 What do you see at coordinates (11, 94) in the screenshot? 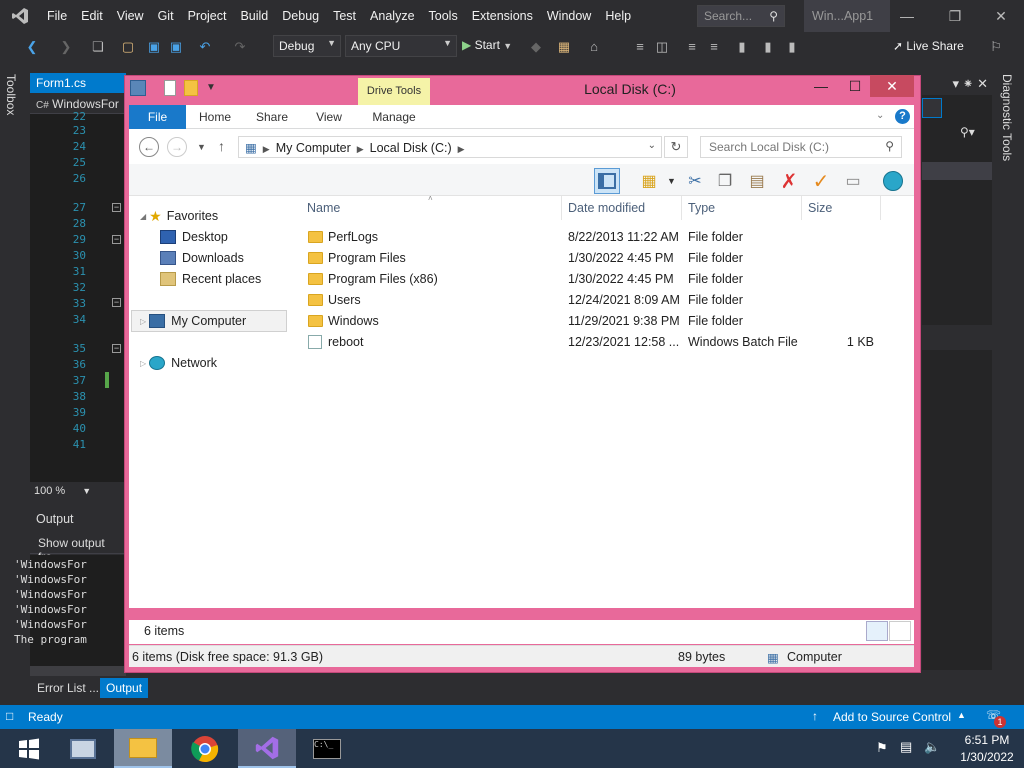
I see `toolbox-tab: Toolbox` at bounding box center [11, 94].